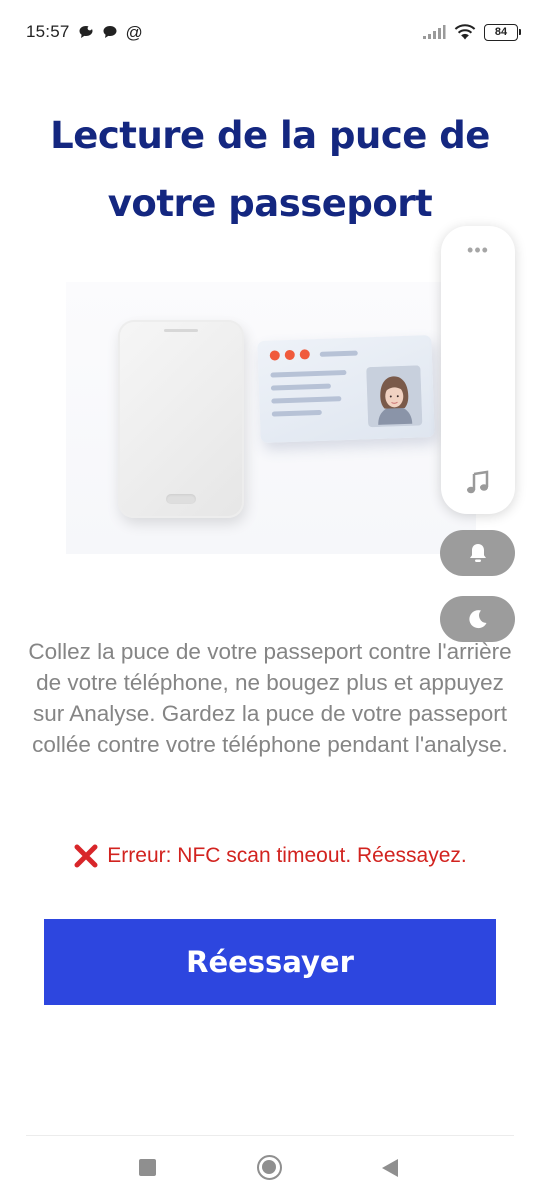  I want to click on moon-icon, so click(477, 619).